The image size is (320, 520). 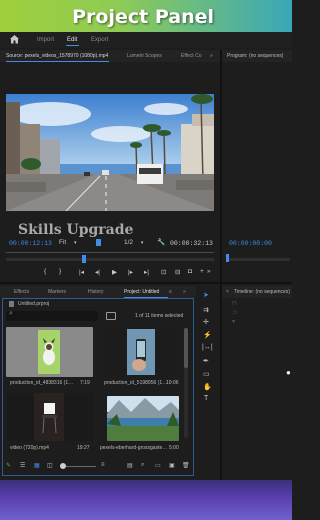 I want to click on menu-edit: Edit, so click(x=72, y=40).